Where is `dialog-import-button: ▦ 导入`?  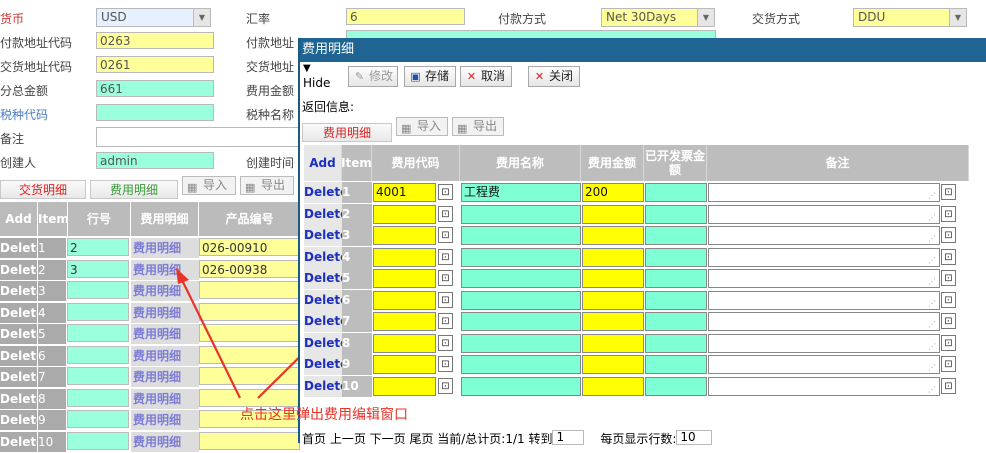
dialog-import-button: ▦ 导入 is located at coordinates (422, 126).